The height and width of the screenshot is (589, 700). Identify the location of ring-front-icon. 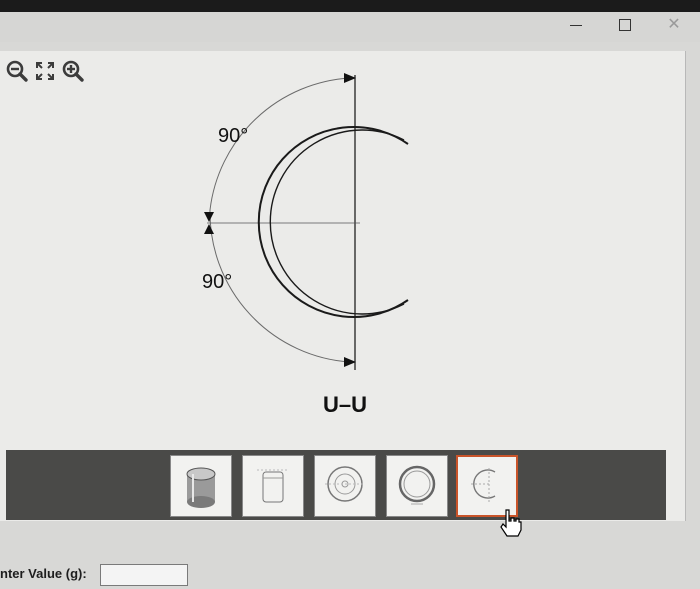
(345, 484).